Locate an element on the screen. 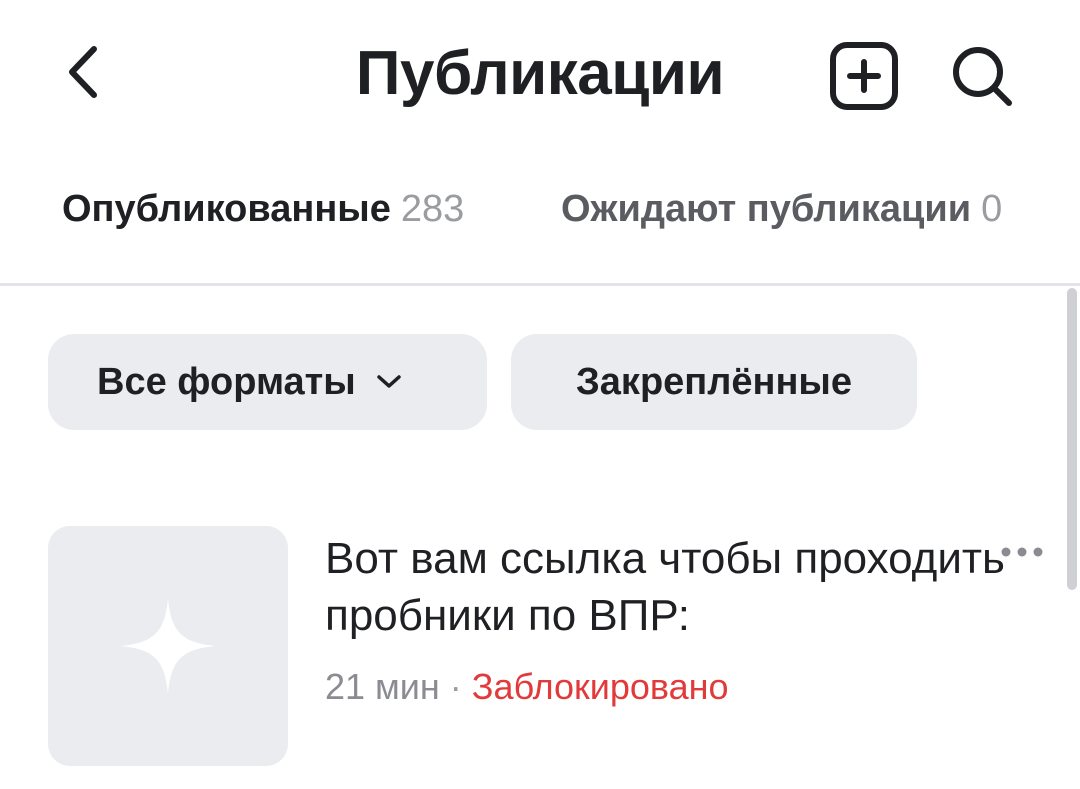 This screenshot has width=1080, height=789. add-publication-button is located at coordinates (864, 76).